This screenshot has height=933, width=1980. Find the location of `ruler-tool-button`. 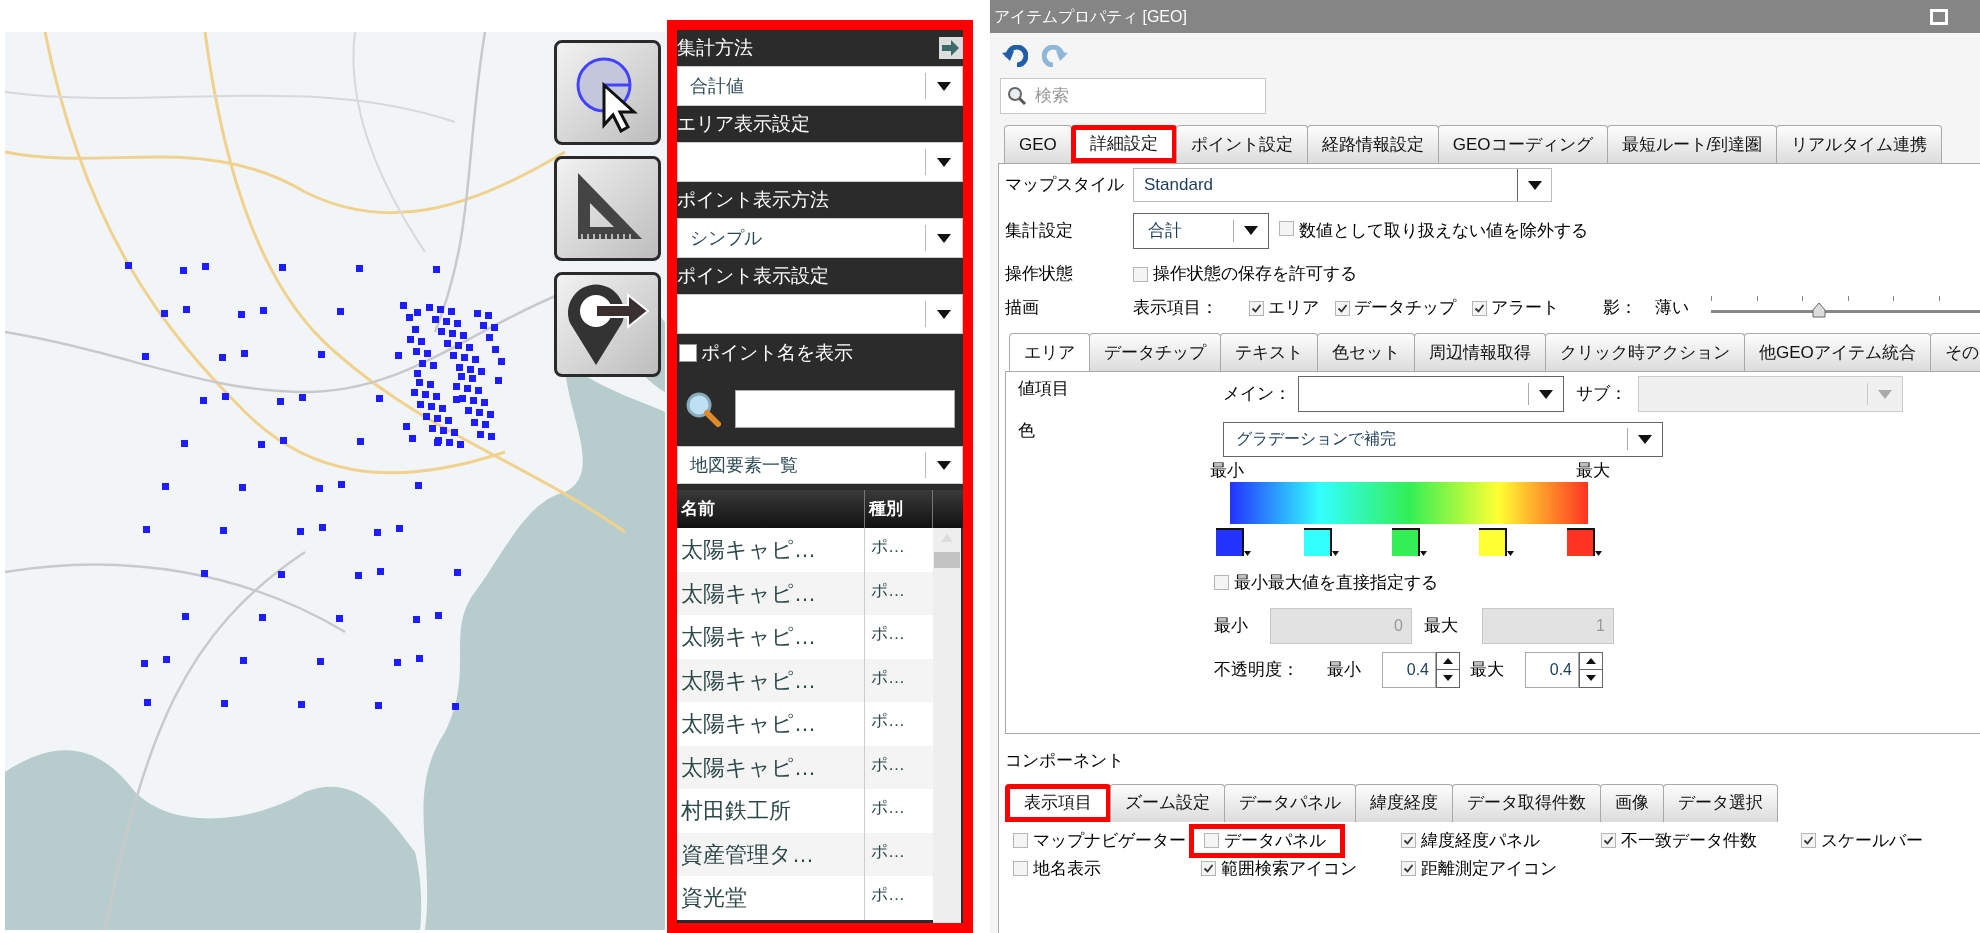

ruler-tool-button is located at coordinates (607, 208).